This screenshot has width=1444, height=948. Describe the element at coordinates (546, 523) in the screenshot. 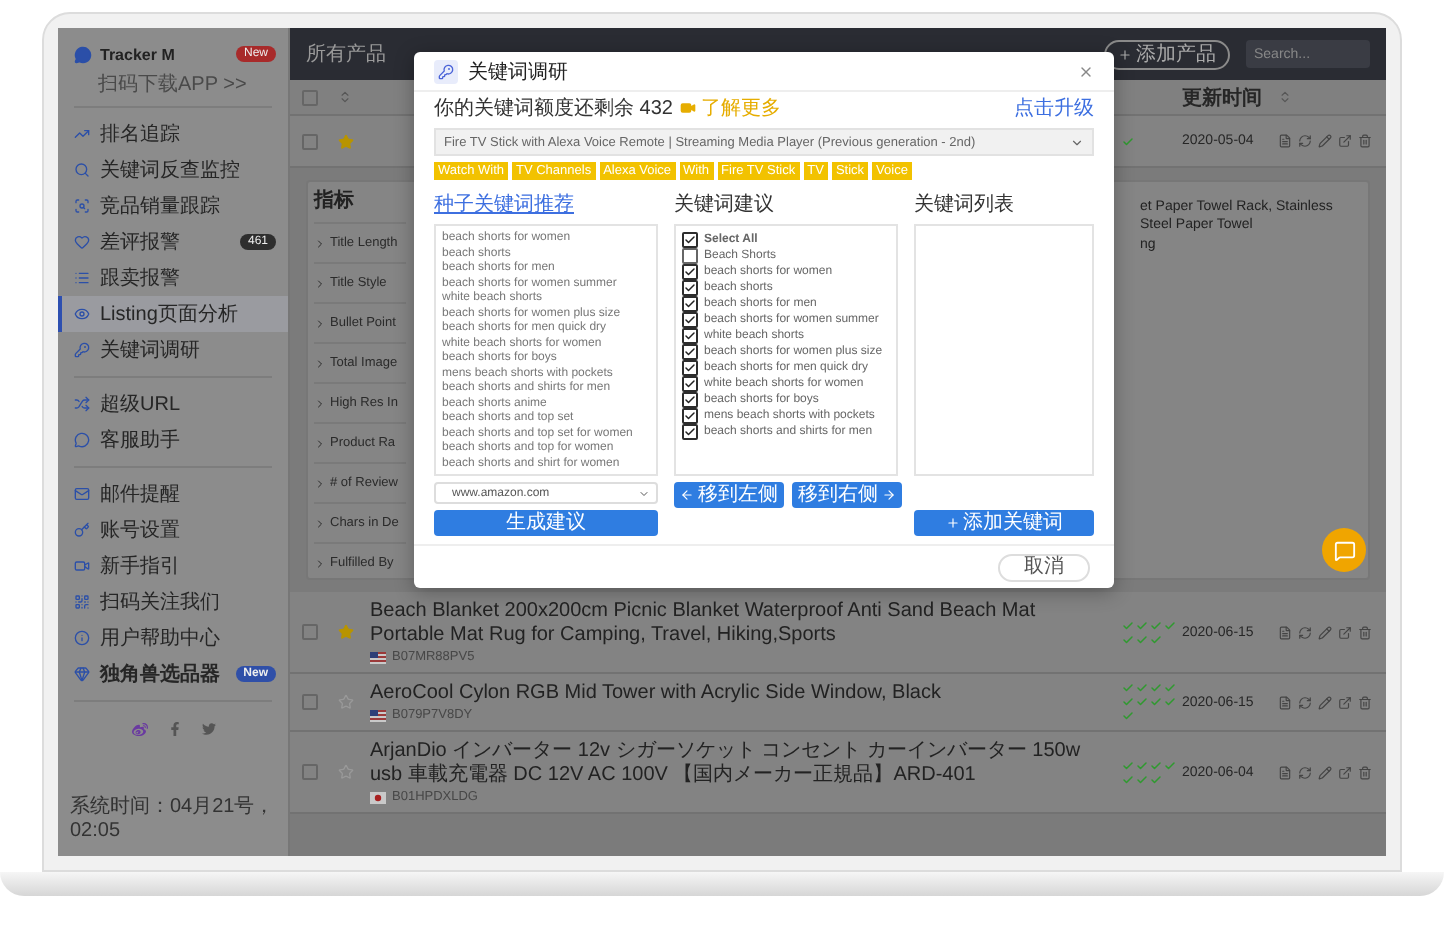

I see `generate-button: 生成建议` at that location.